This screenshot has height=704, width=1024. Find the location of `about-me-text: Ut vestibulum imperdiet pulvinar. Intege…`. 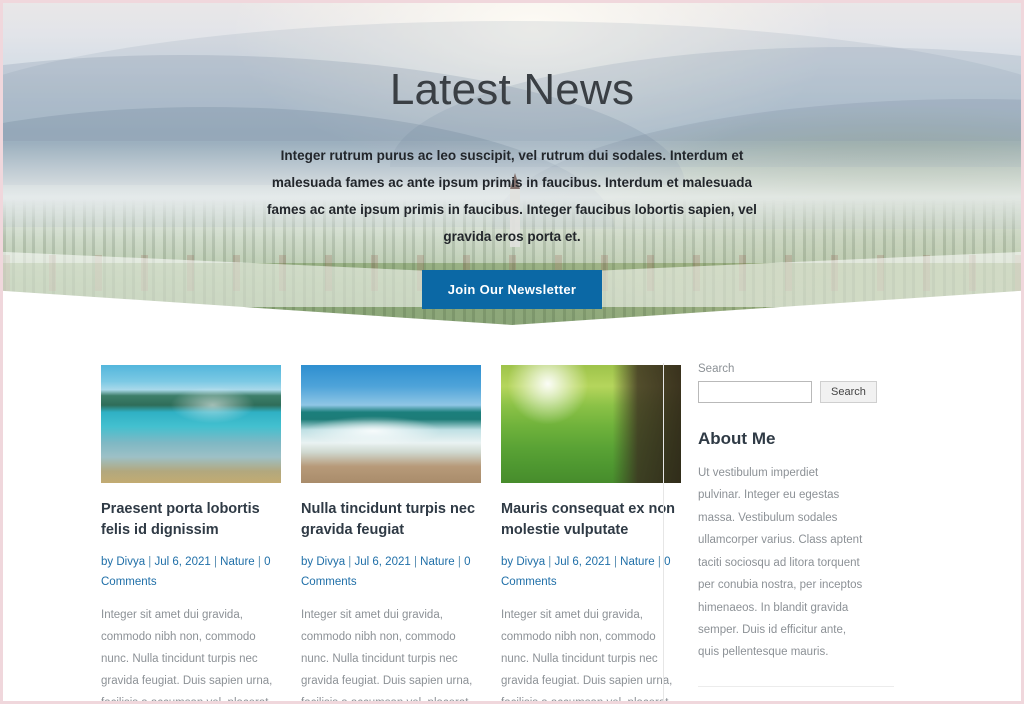

about-me-text: Ut vestibulum imperdiet pulvinar. Intege… is located at coordinates (780, 563).